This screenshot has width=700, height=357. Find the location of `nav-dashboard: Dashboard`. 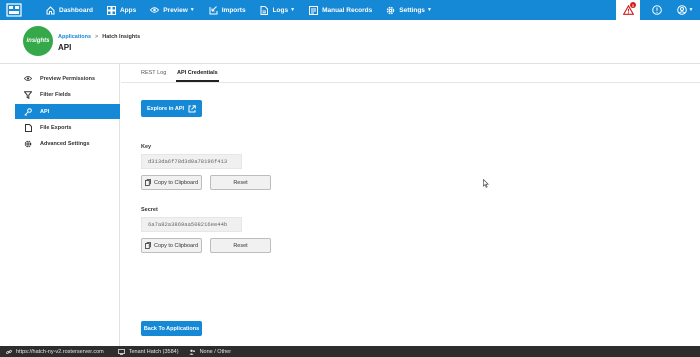

nav-dashboard: Dashboard is located at coordinates (69, 10).